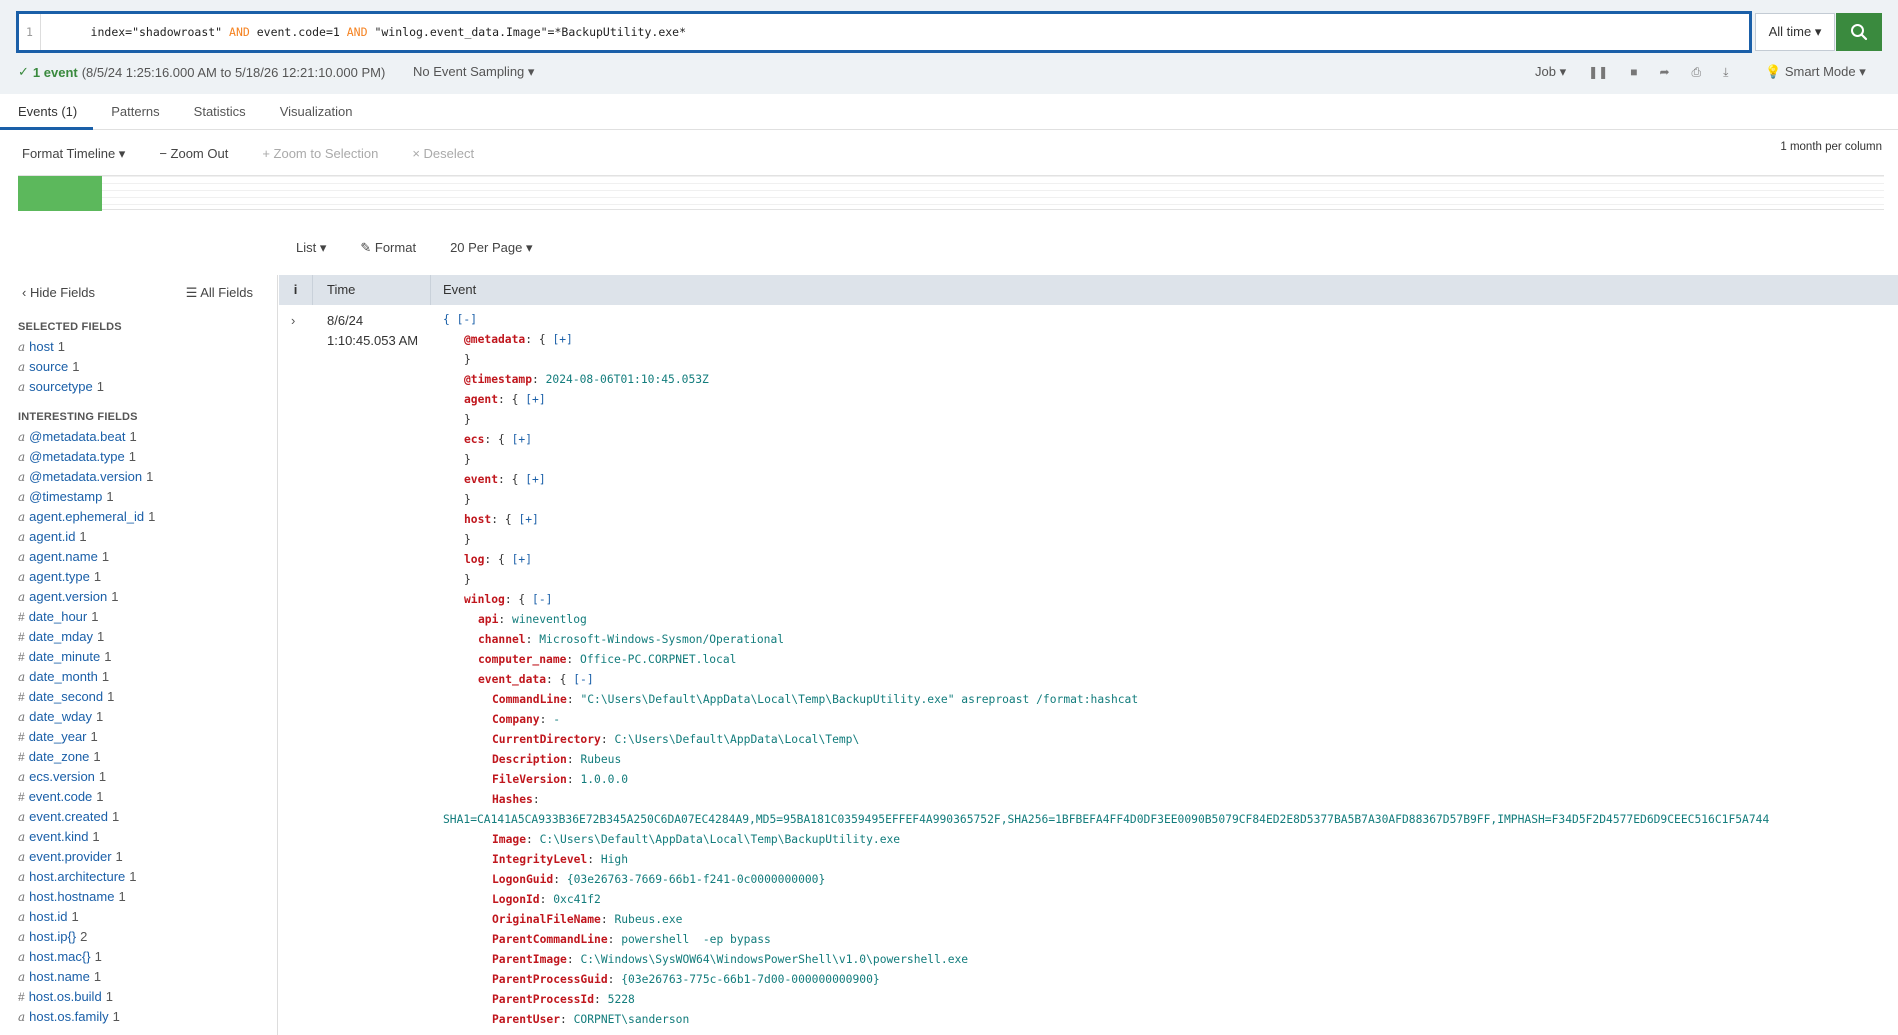  What do you see at coordinates (526, 1019) in the screenshot?
I see `json-key: ParentUser` at bounding box center [526, 1019].